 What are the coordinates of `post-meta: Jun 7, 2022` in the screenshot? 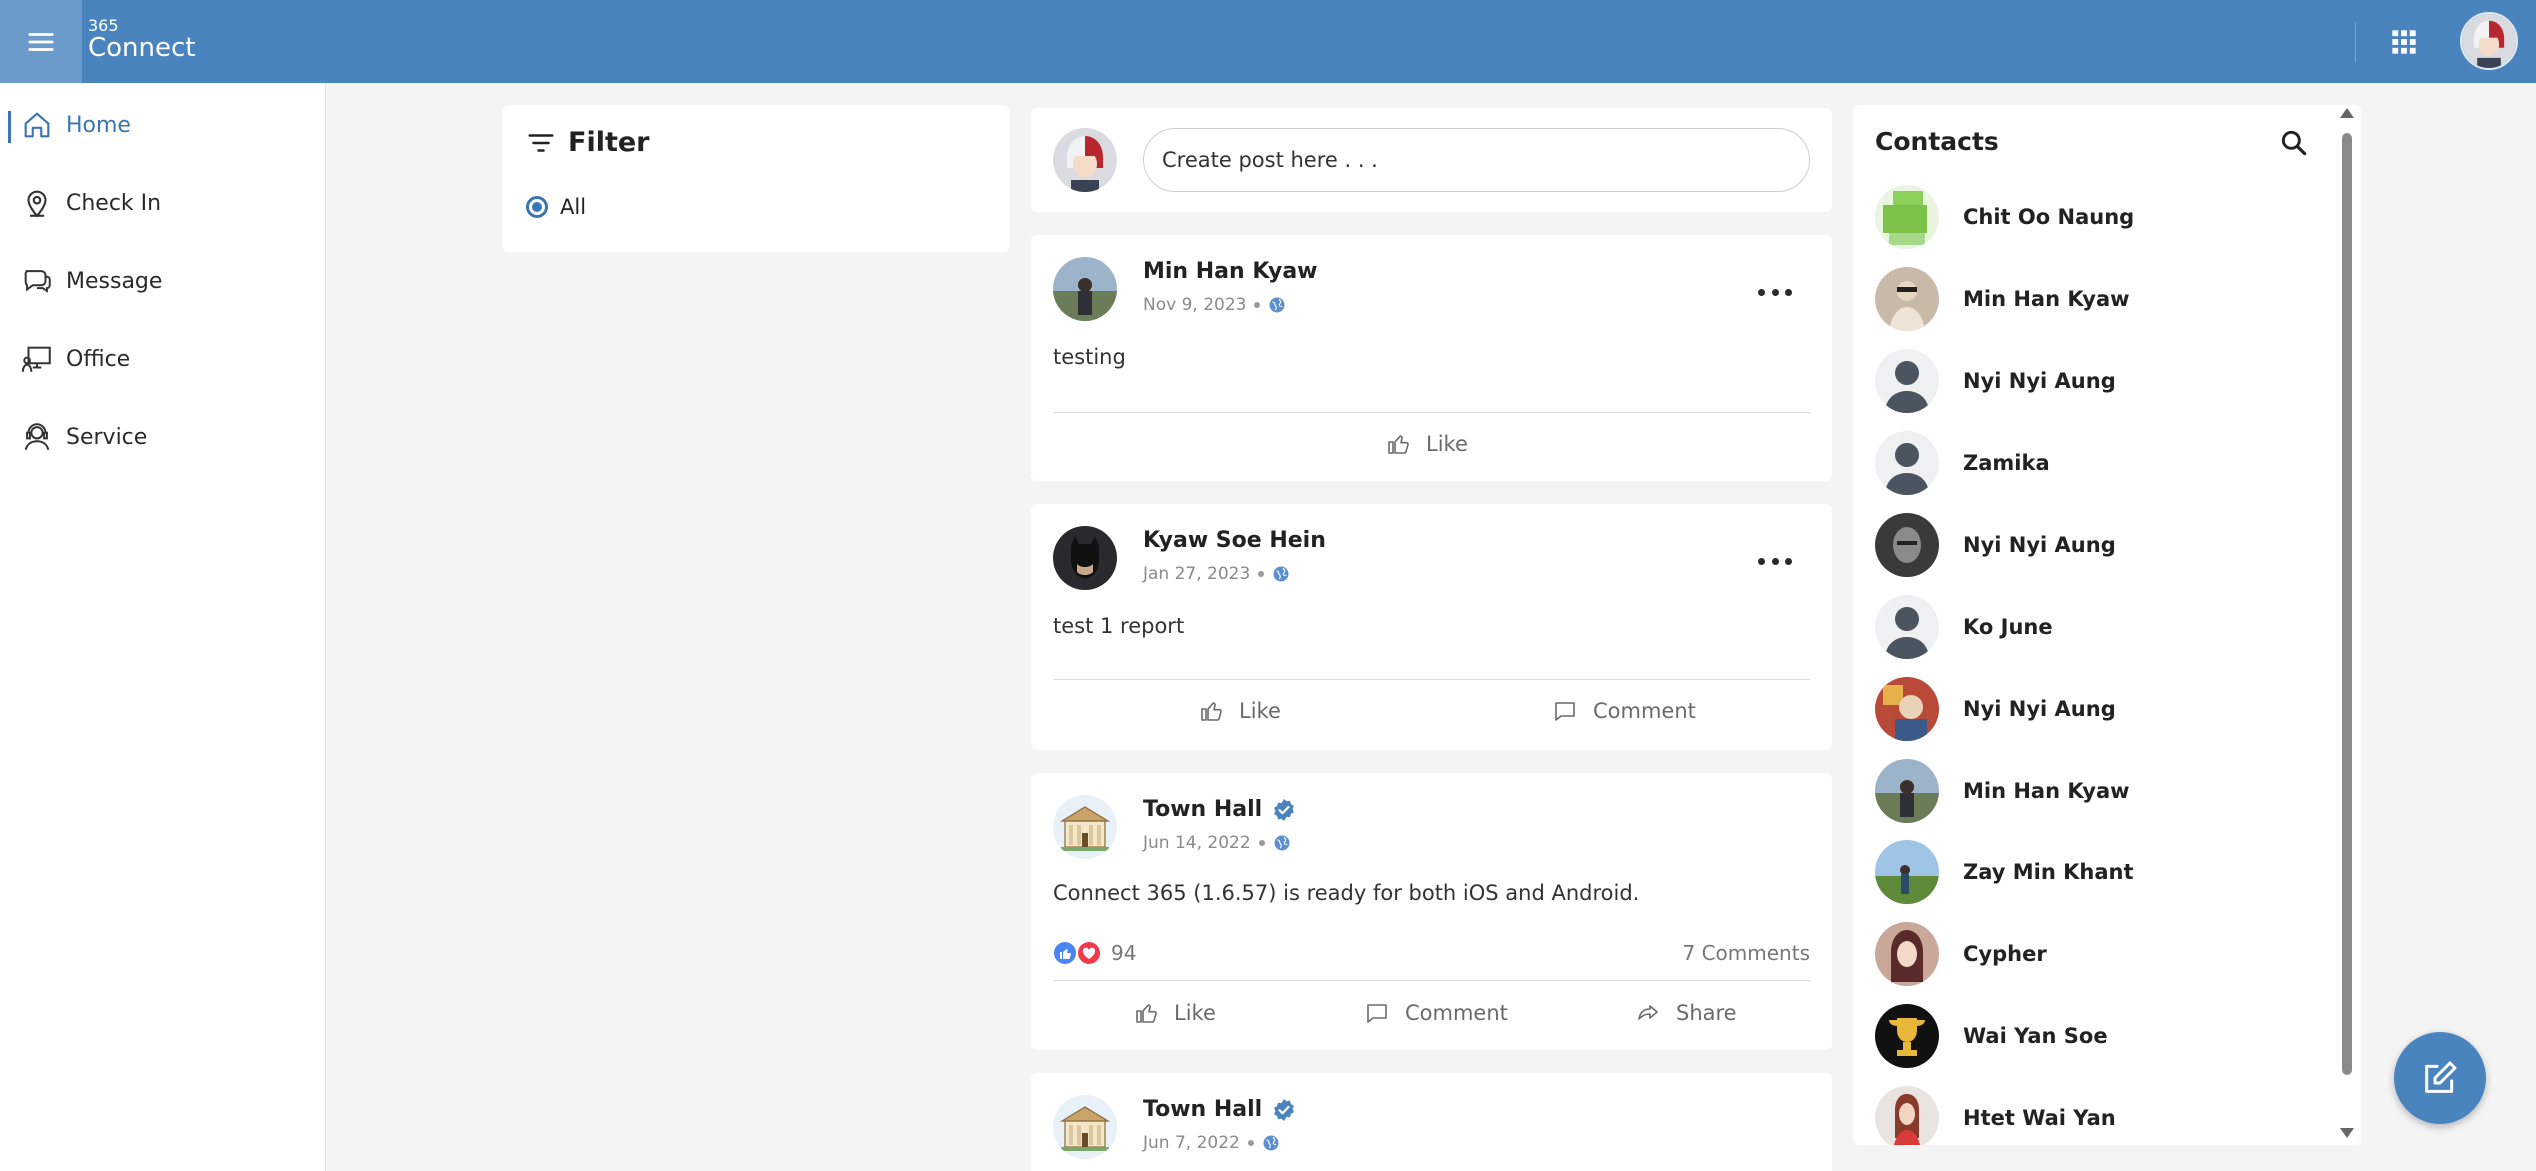 It's located at (1211, 1143).